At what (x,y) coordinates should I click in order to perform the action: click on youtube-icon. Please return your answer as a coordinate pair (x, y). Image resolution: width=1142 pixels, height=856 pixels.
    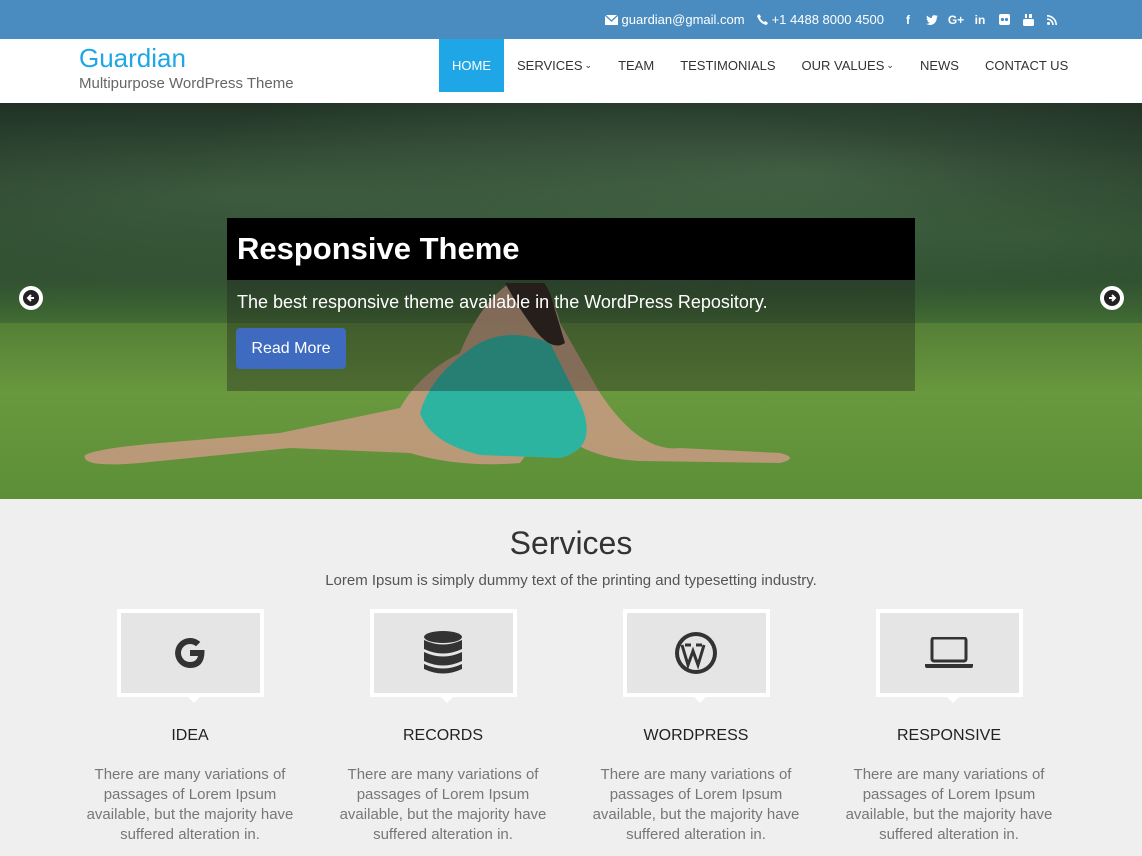
    Looking at the image, I should click on (1028, 19).